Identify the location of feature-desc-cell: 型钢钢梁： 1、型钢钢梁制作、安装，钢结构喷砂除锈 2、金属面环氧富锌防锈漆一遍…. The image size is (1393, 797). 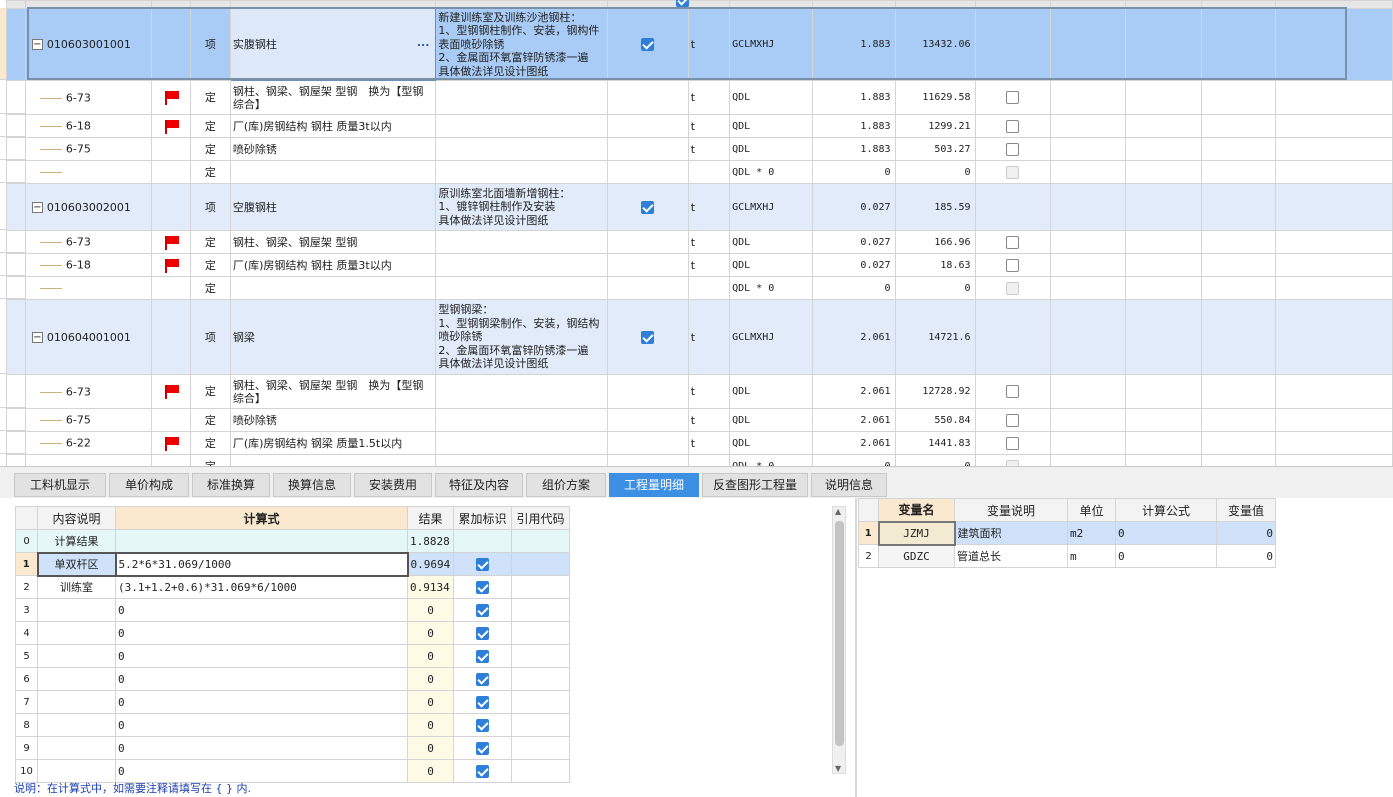
(521, 337).